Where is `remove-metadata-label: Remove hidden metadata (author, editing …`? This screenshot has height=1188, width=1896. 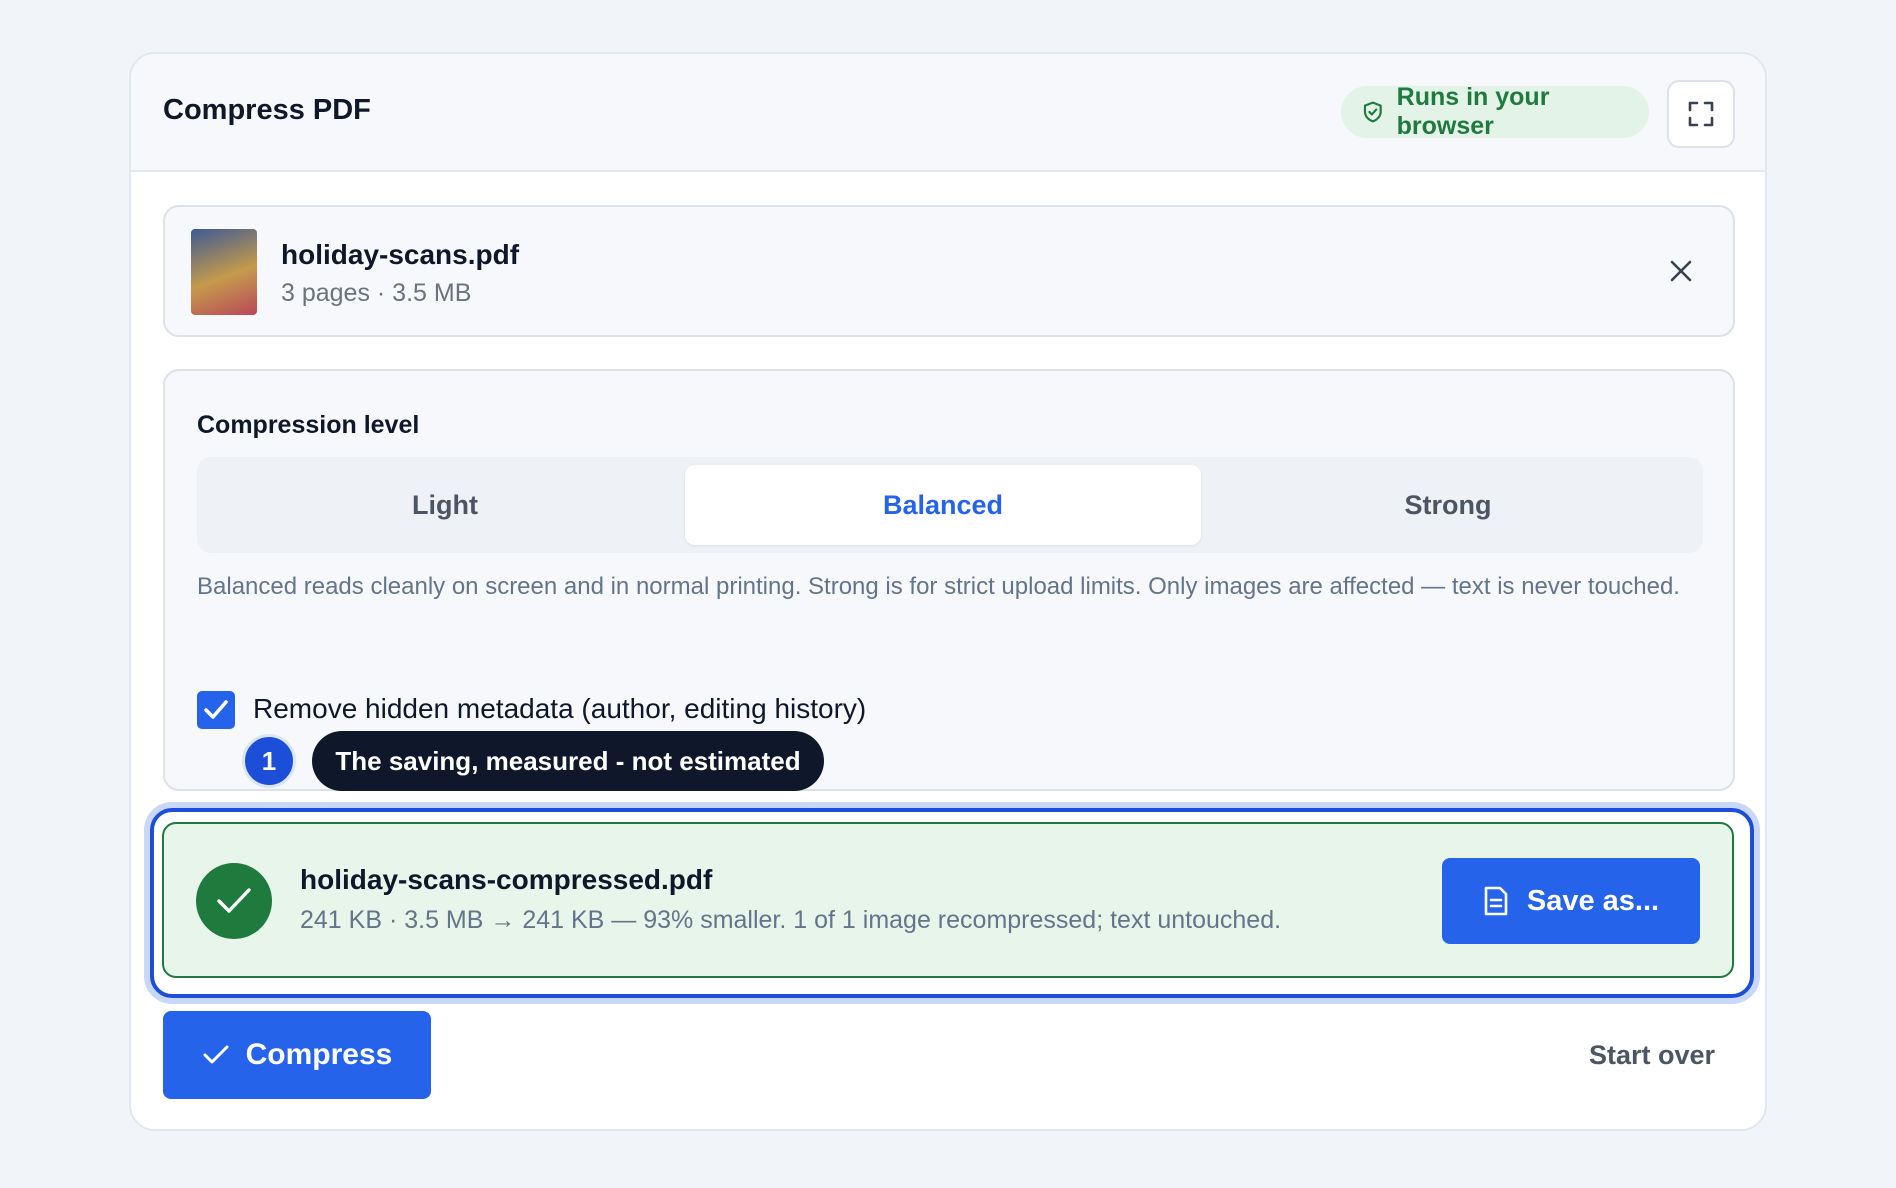 remove-metadata-label: Remove hidden metadata (author, editing … is located at coordinates (559, 709).